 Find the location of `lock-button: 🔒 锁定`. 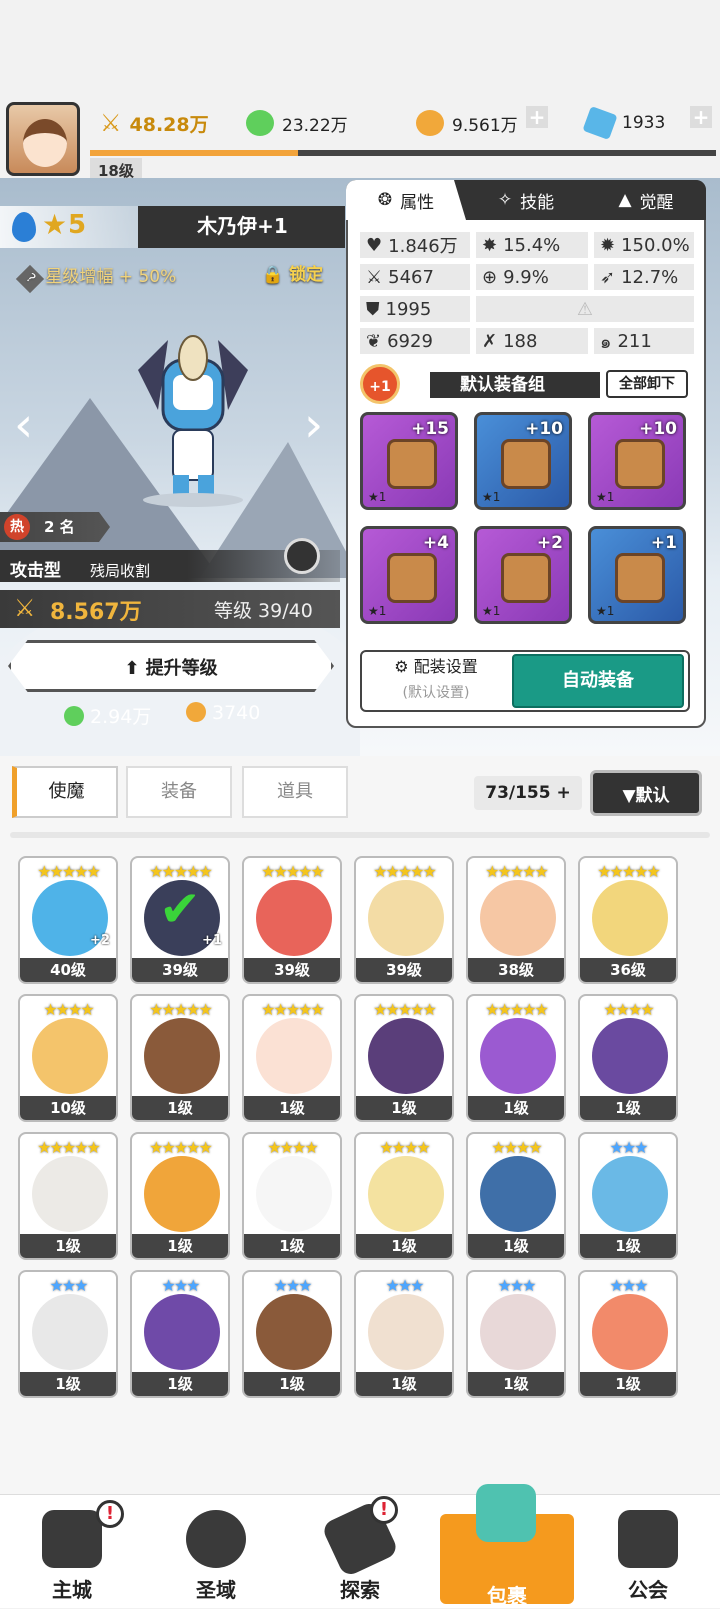

lock-button: 🔒 锁定 is located at coordinates (292, 272).